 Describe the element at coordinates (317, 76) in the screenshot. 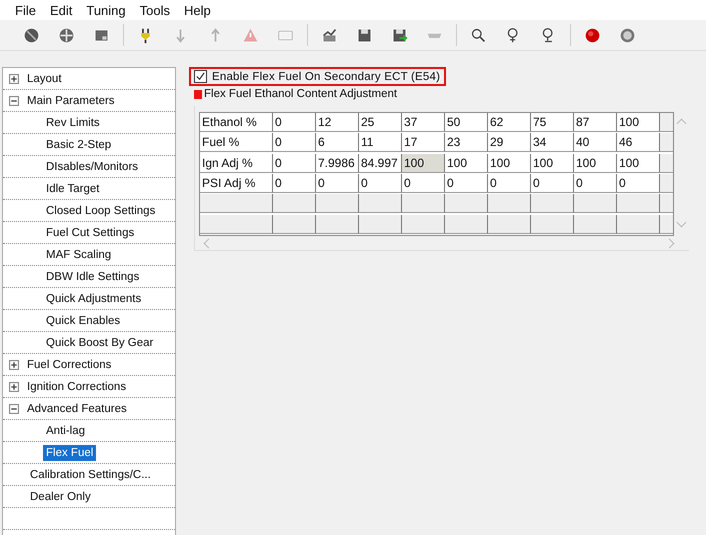

I see `enable-checkbox: Enable Flex Fuel On Secondary ECT (E54)` at that location.